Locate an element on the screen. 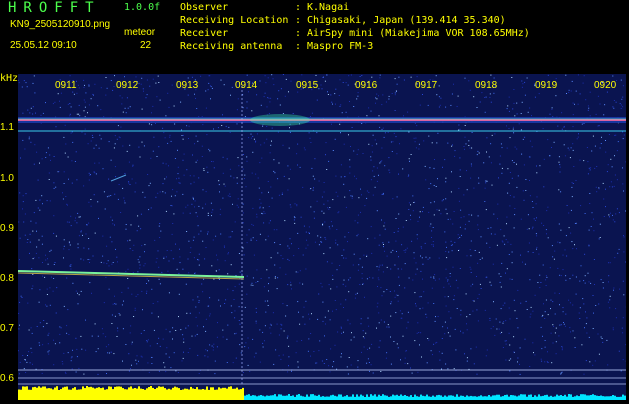 This screenshot has height=404, width=629. x-tick-0918: 0918 is located at coordinates (486, 85).